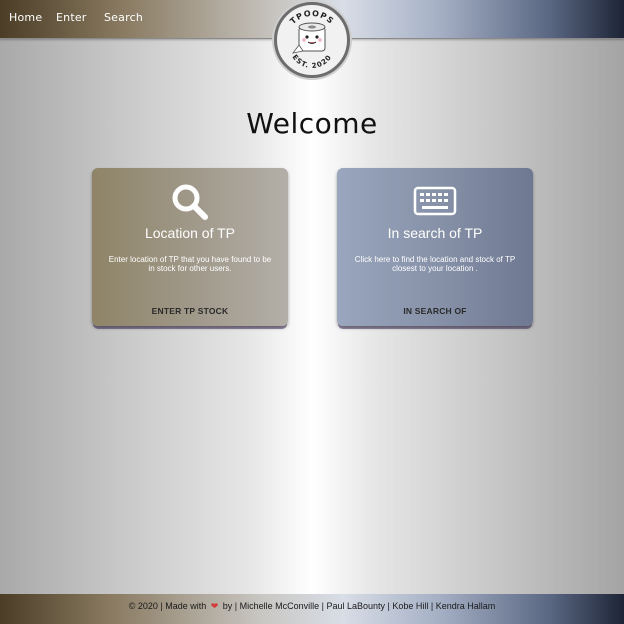 Image resolution: width=624 pixels, height=624 pixels. Describe the element at coordinates (190, 233) in the screenshot. I see `card-title: Location of TP` at that location.